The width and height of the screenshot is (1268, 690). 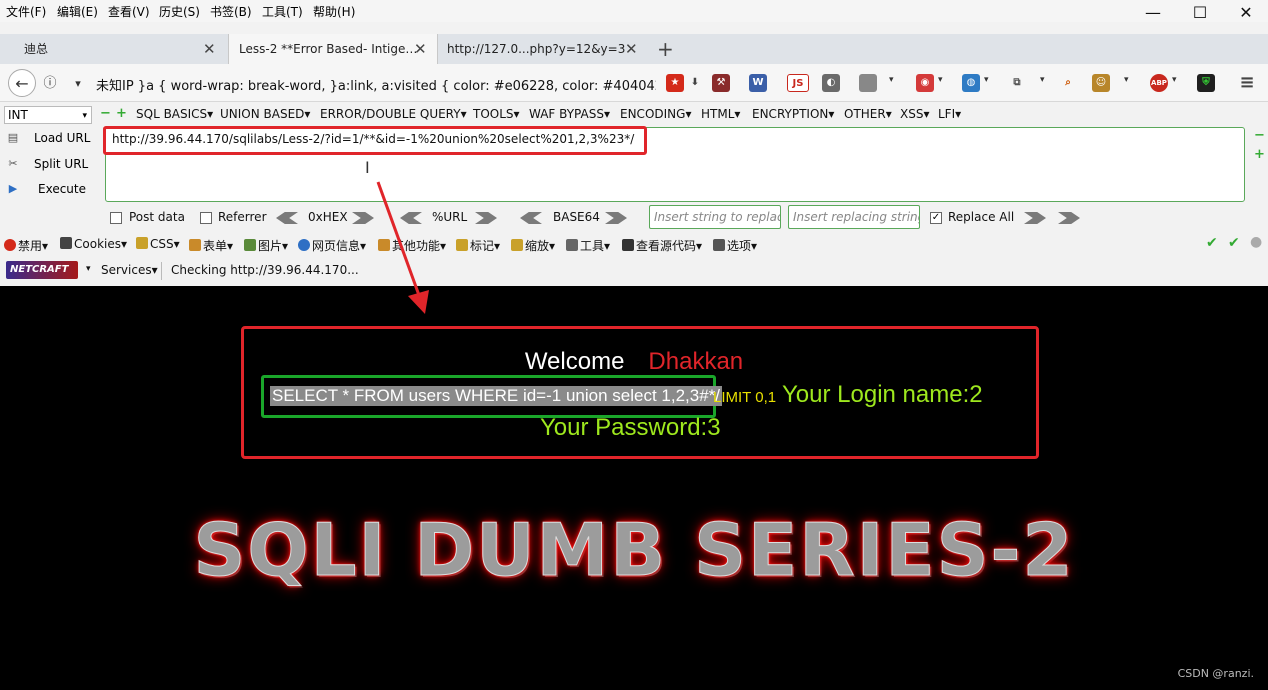 I want to click on url-decode-arrow-icon, so click(x=411, y=218).